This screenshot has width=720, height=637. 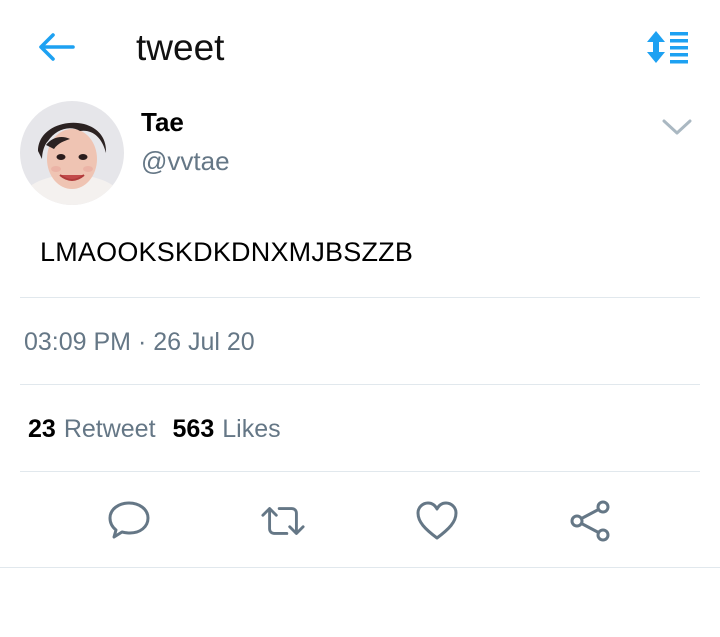 I want to click on sort-lines-icon, so click(x=667, y=47).